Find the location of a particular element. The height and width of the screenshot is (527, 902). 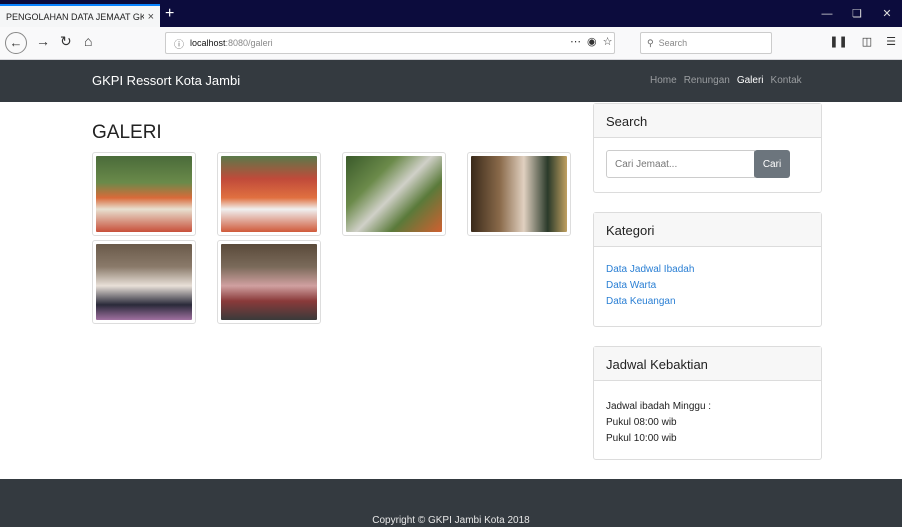

pocket-icon: ◉ is located at coordinates (592, 41).